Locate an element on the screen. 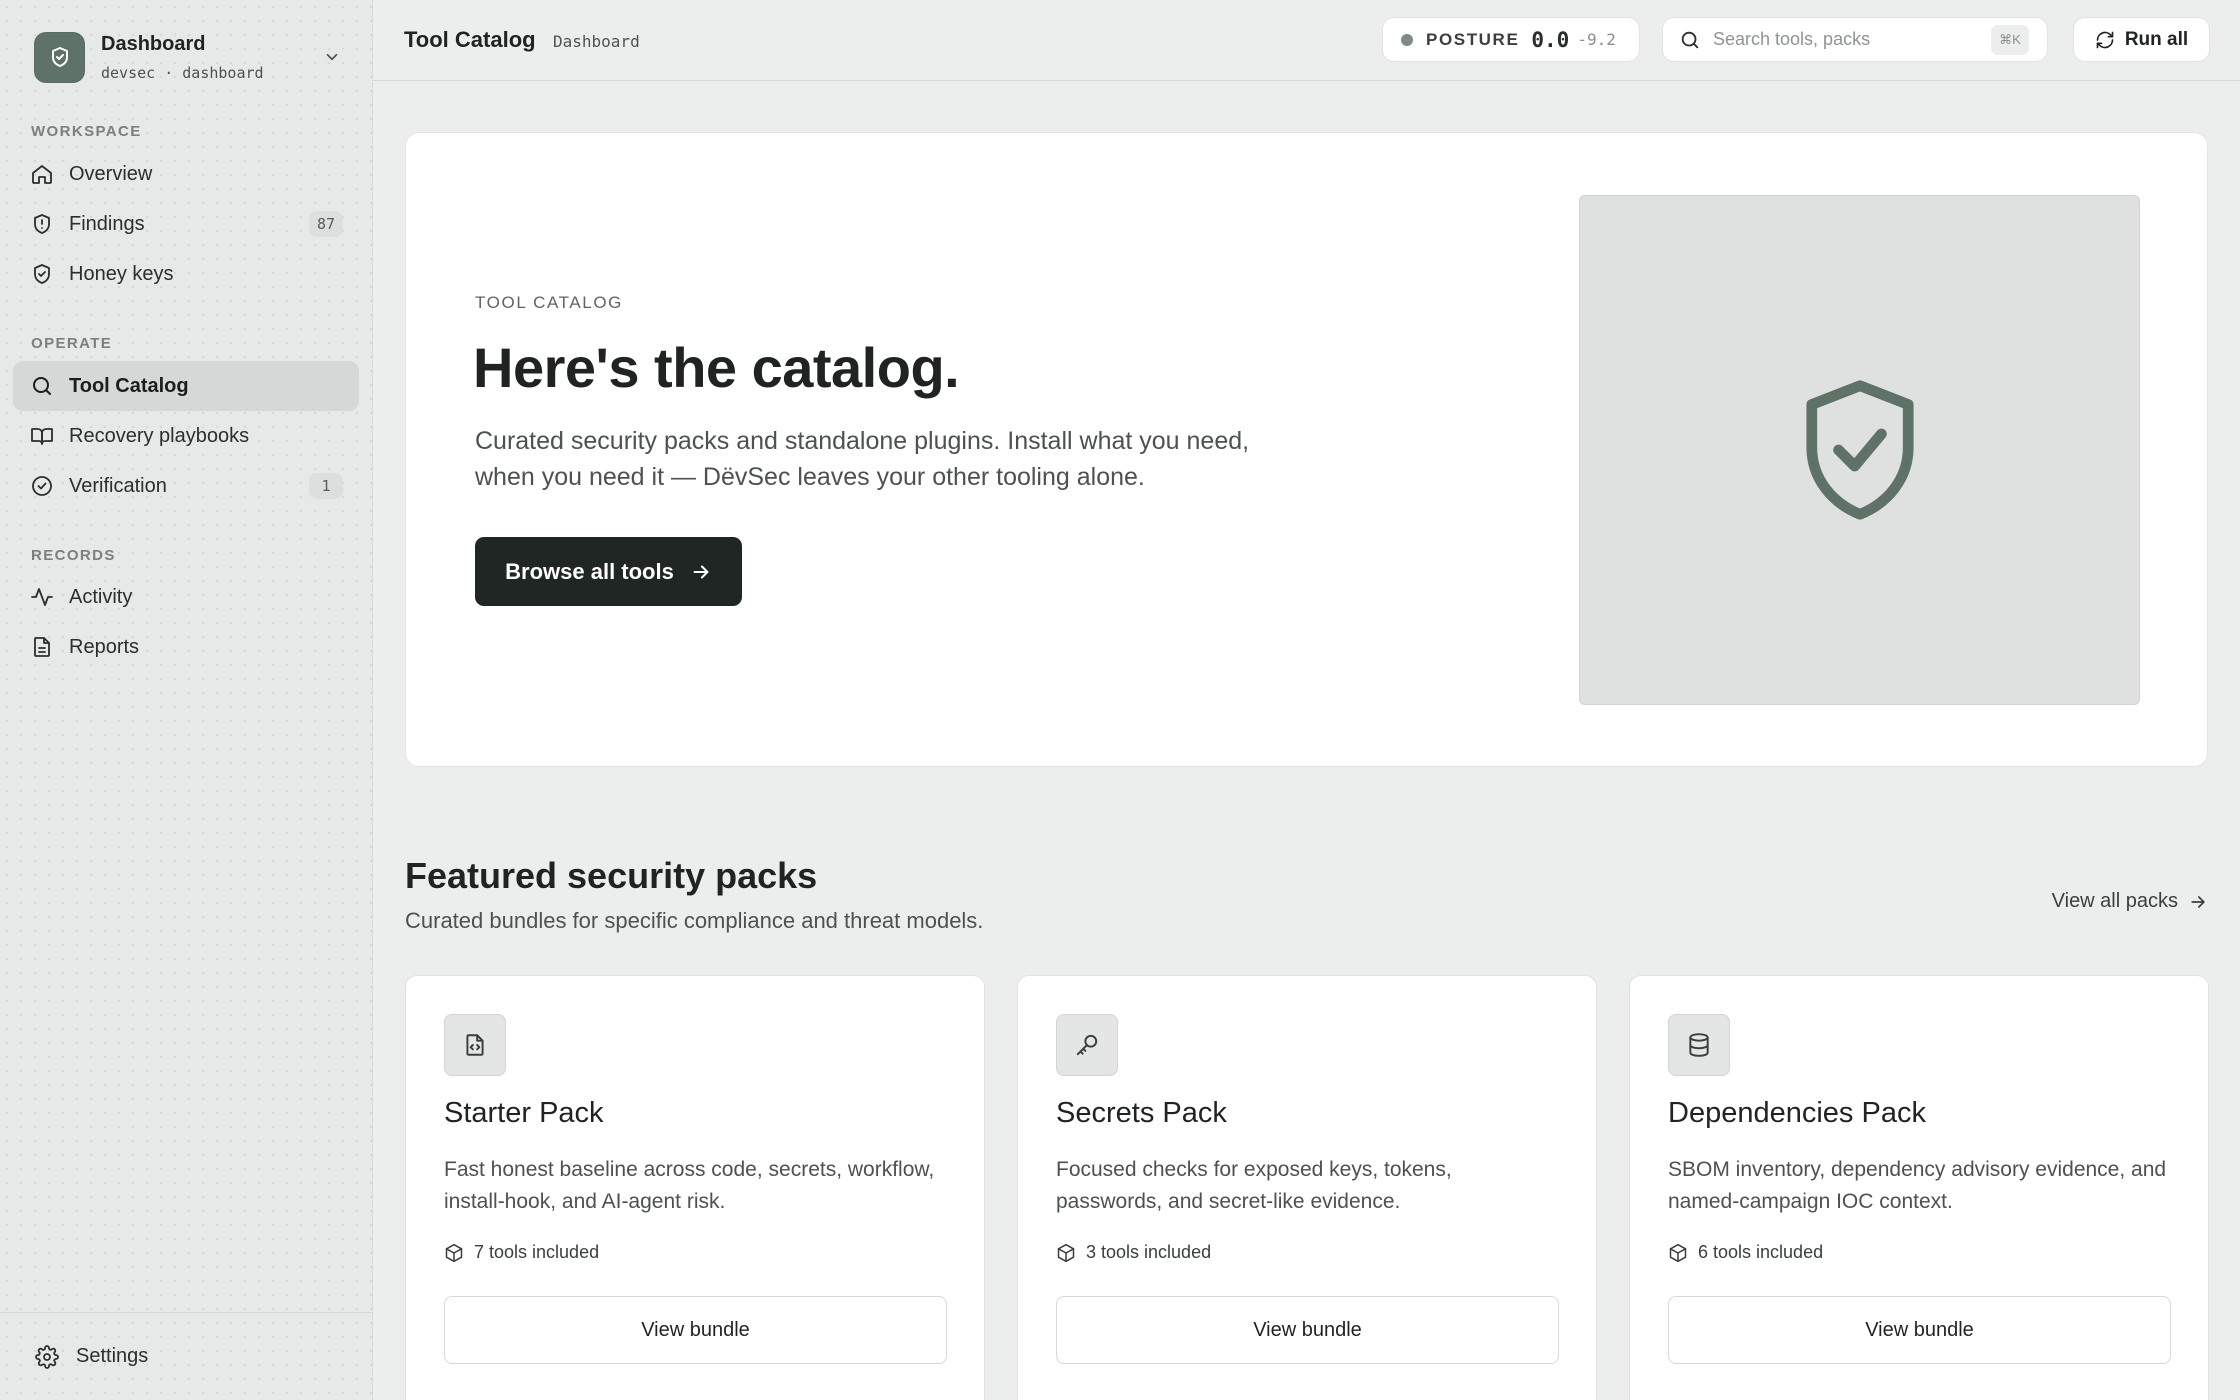 The height and width of the screenshot is (1400, 2240). key-icon is located at coordinates (1087, 1045).